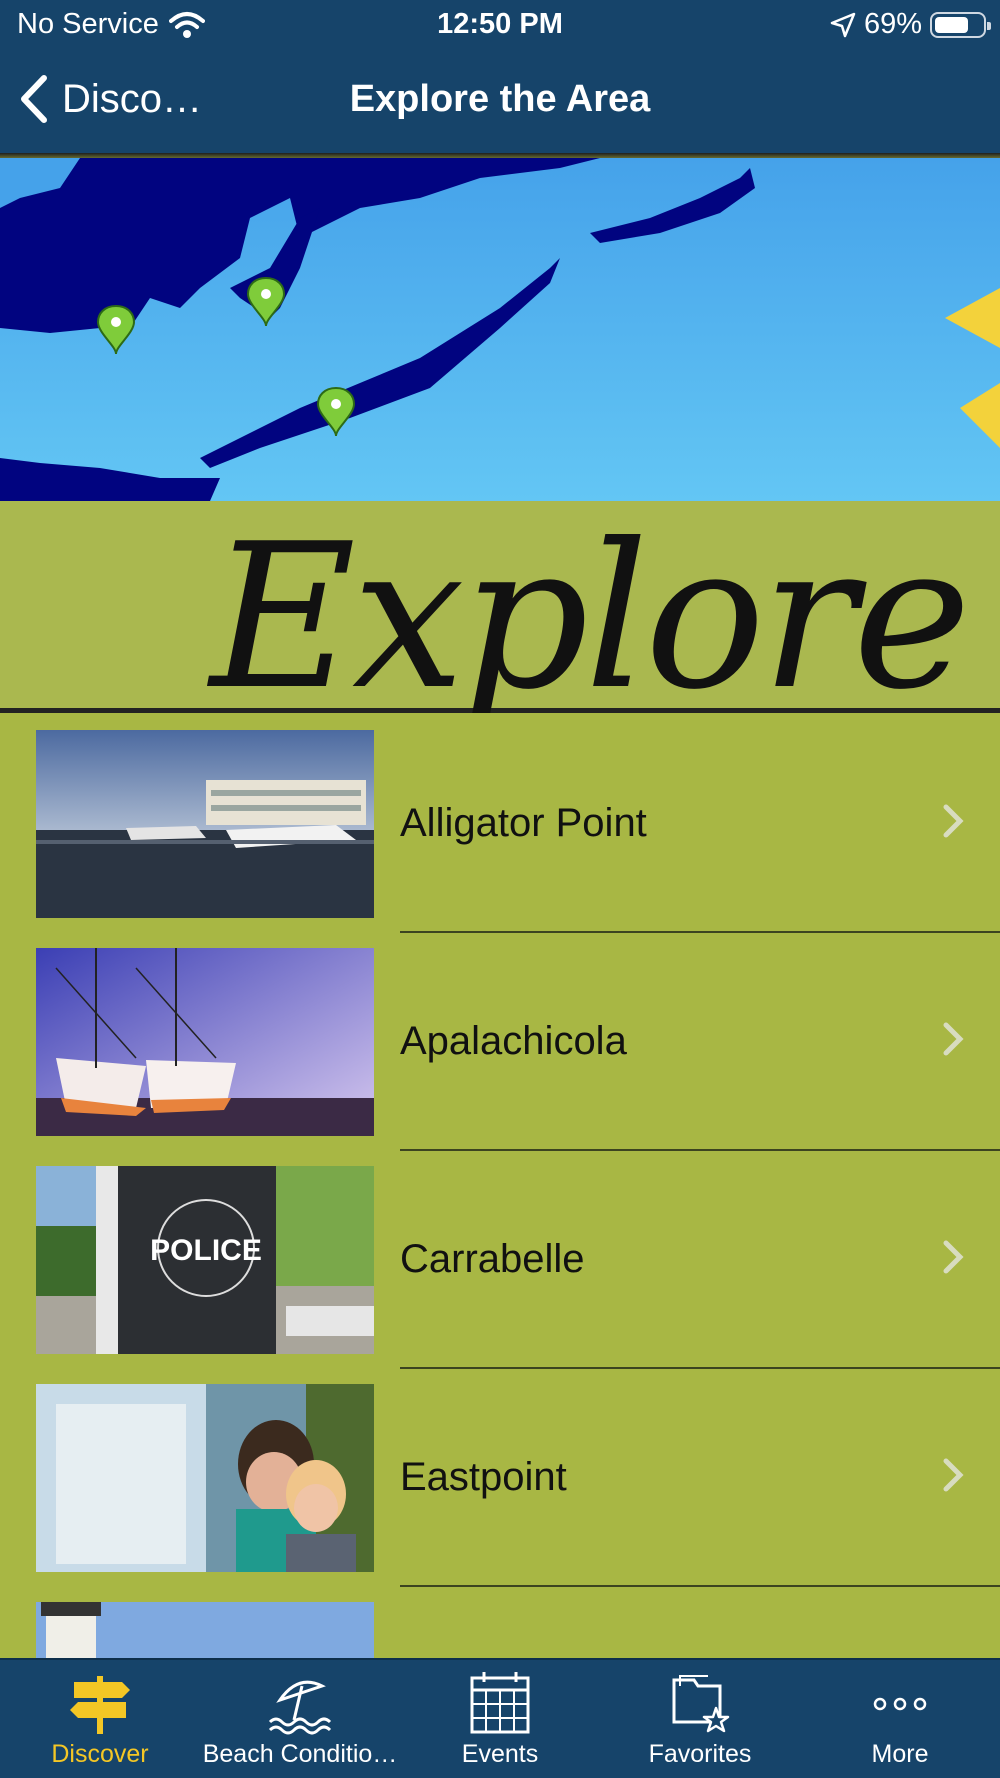  I want to click on tab-label: Favorites, so click(700, 1754).